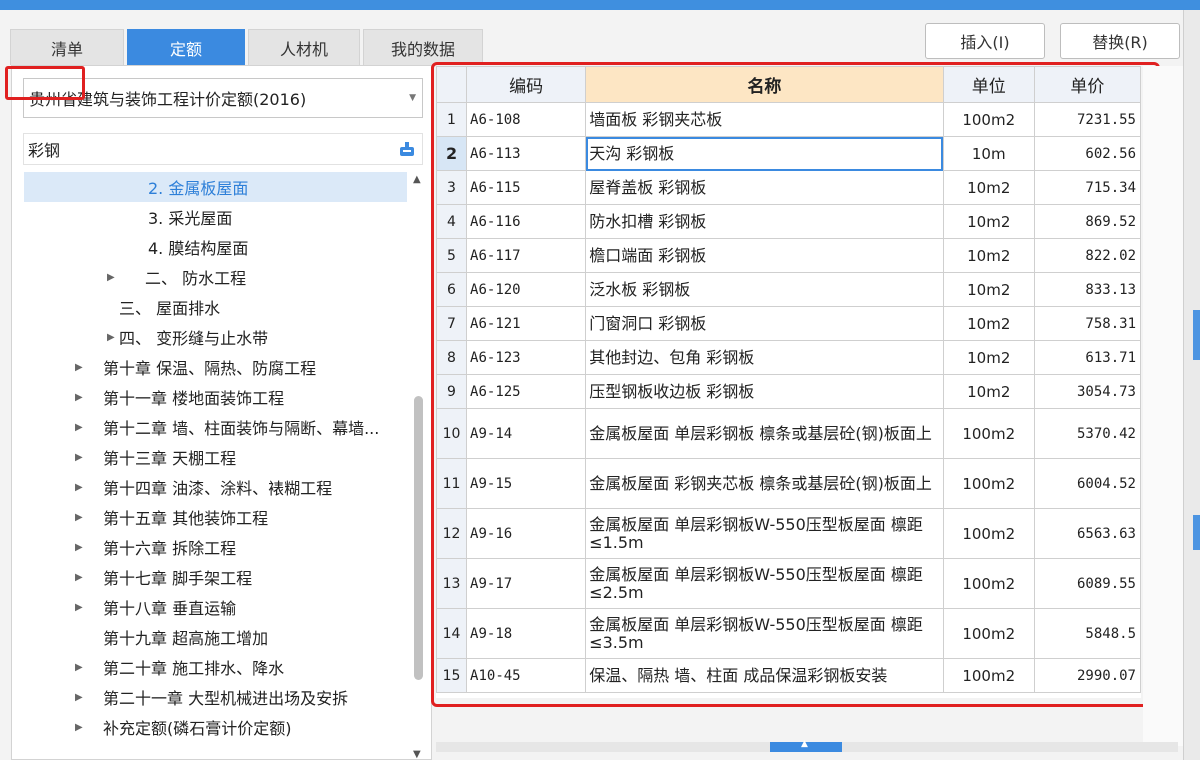 This screenshot has height=760, width=1200. I want to click on tree-item: ▶ 二、 防水工程, so click(215, 277).